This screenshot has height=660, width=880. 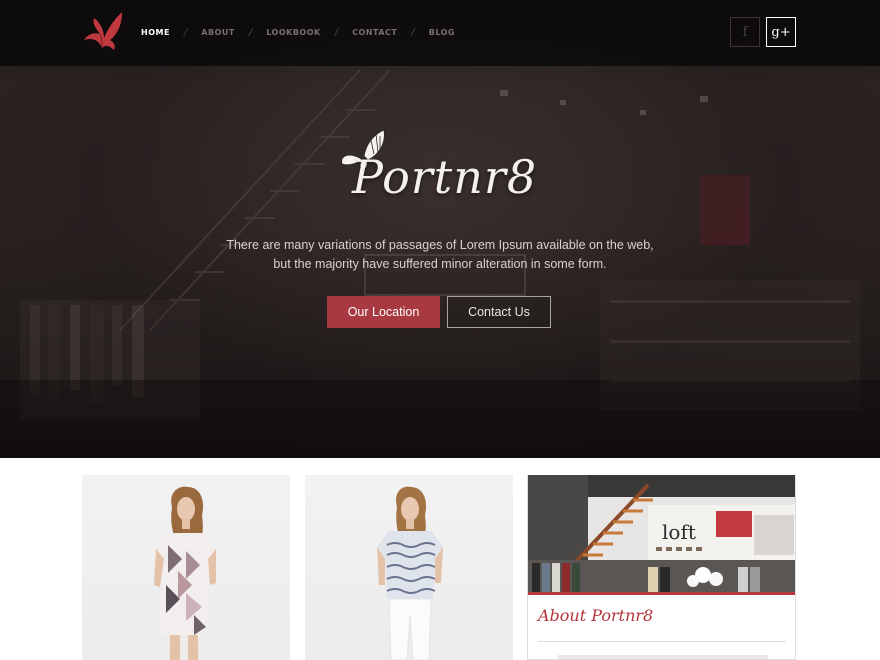 I want to click on store-photo: loft, so click(x=662, y=533).